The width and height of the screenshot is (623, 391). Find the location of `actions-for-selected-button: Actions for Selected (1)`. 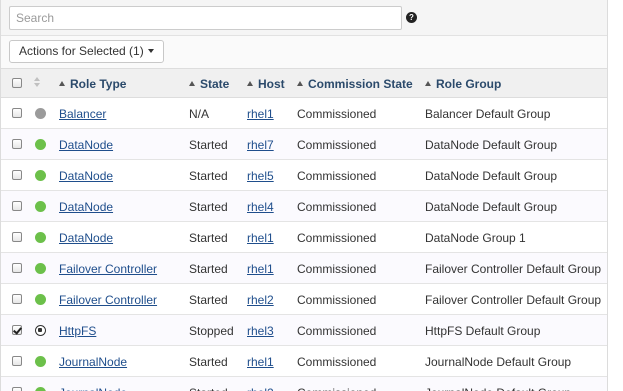

actions-for-selected-button: Actions for Selected (1) is located at coordinates (86, 51).